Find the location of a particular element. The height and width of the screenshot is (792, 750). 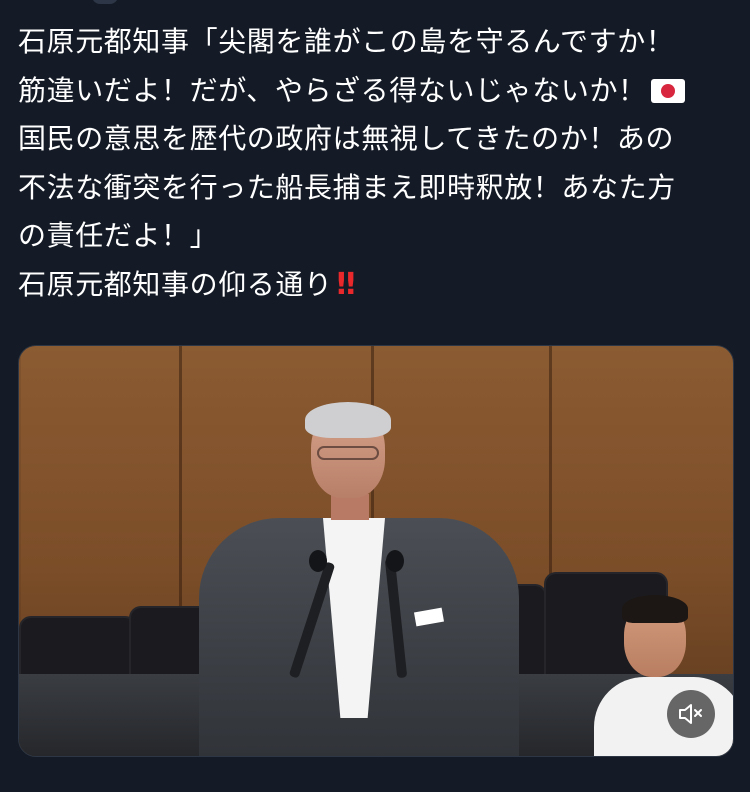

seated-person is located at coordinates (663, 675).